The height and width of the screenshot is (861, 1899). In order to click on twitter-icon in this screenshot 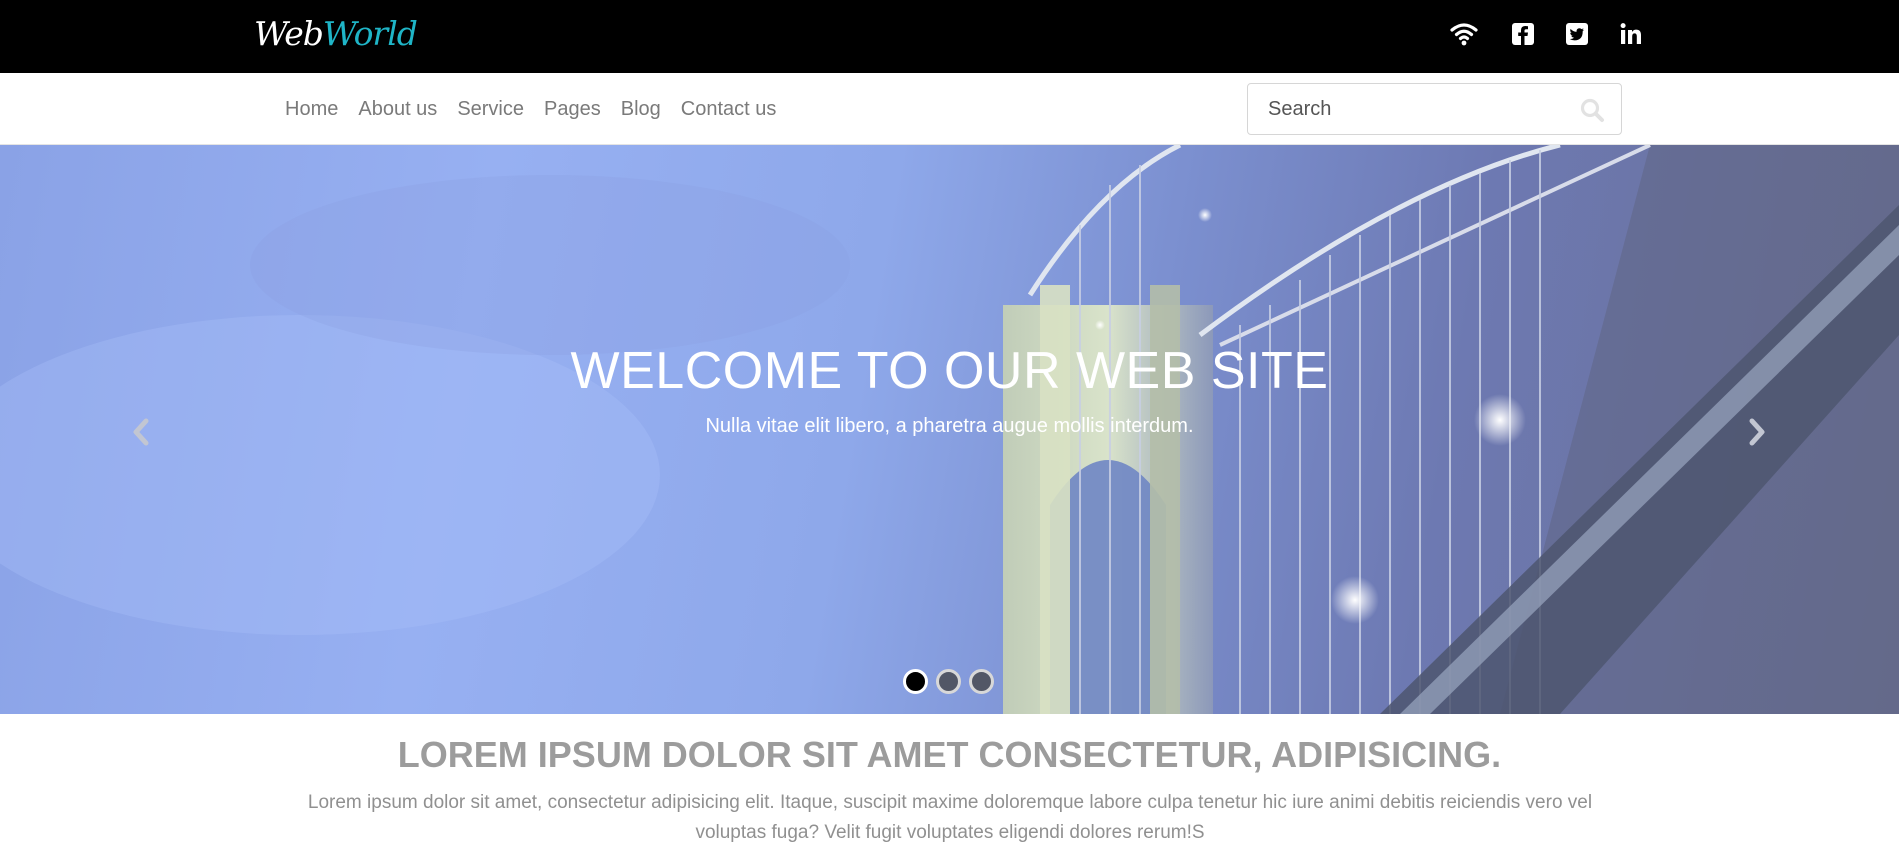, I will do `click(1577, 34)`.